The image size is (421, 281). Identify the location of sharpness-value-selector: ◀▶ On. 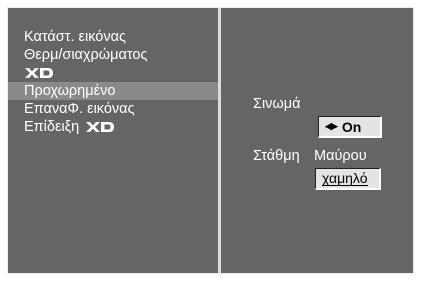
(350, 127).